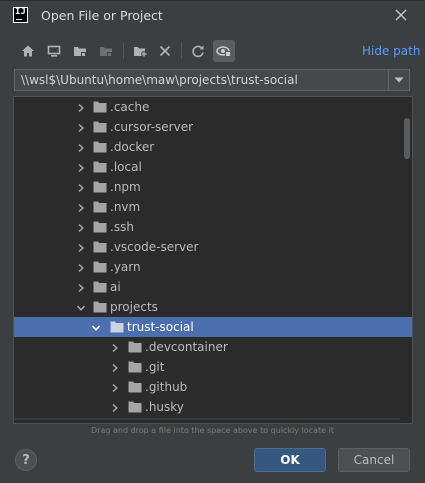 The image size is (425, 483). Describe the element at coordinates (213, 147) in the screenshot. I see `tree-row: .docker` at that location.